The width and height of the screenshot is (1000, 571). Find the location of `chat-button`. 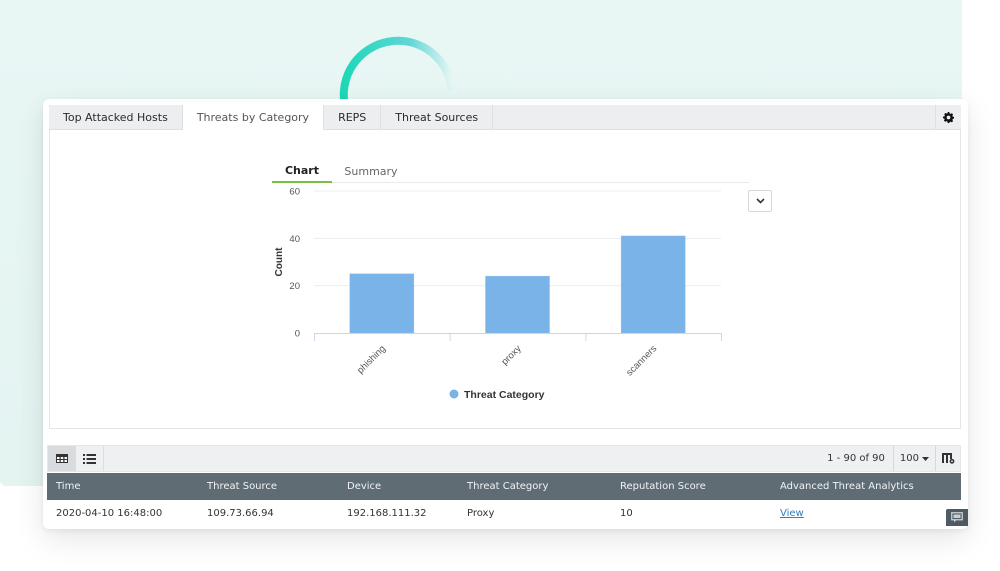

chat-button is located at coordinates (957, 517).